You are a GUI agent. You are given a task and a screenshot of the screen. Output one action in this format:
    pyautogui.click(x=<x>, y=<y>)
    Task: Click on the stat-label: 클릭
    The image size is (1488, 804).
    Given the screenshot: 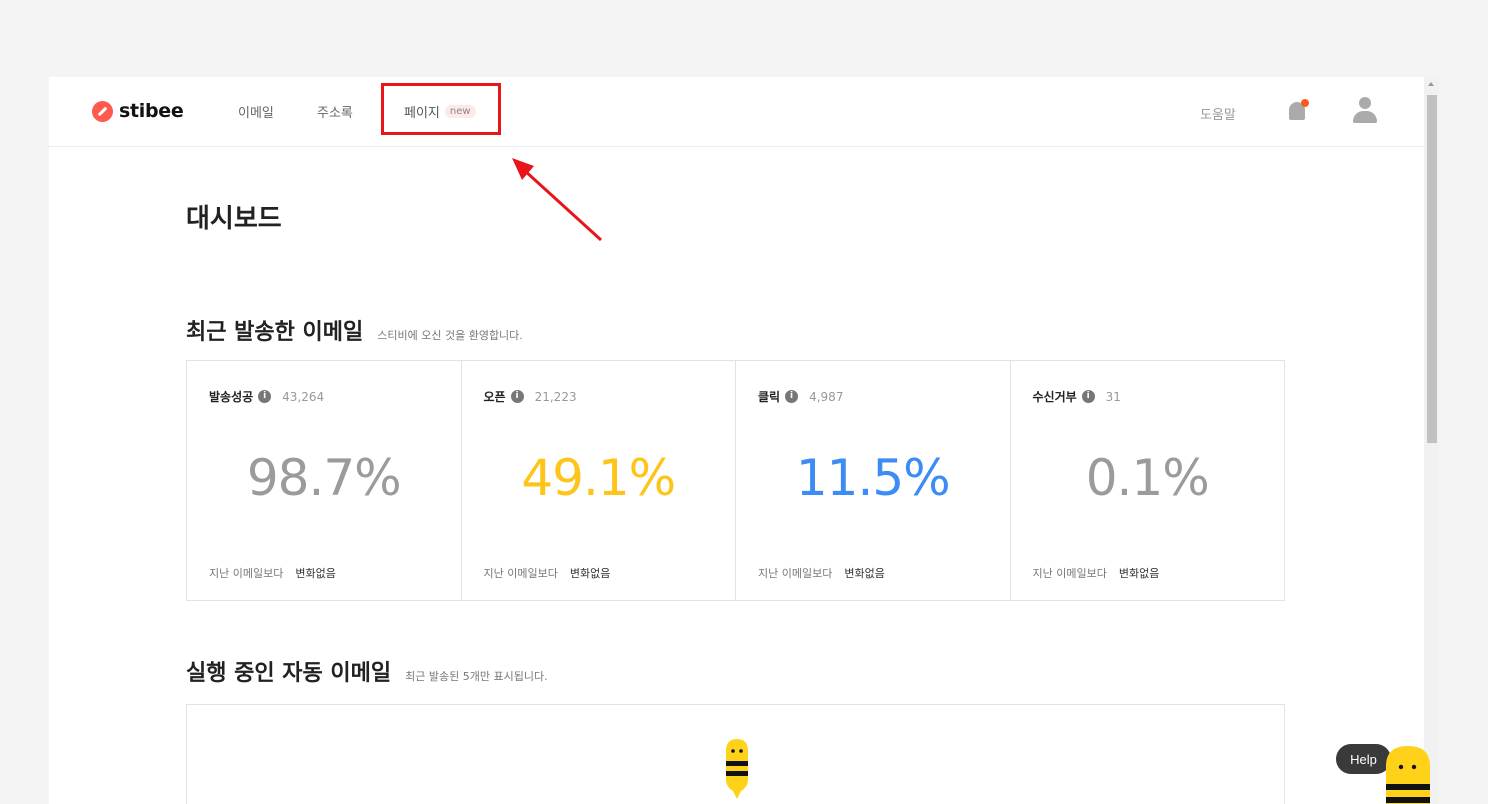 What is the action you would take?
    pyautogui.click(x=769, y=397)
    